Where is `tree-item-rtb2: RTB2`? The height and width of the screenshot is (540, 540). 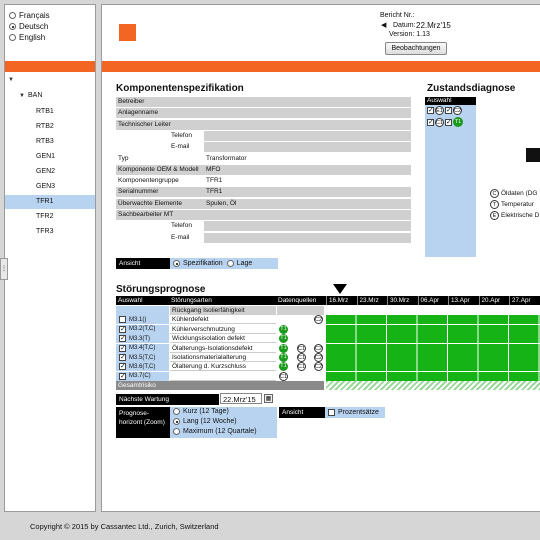
tree-item-rtb2: RTB2 is located at coordinates (50, 127).